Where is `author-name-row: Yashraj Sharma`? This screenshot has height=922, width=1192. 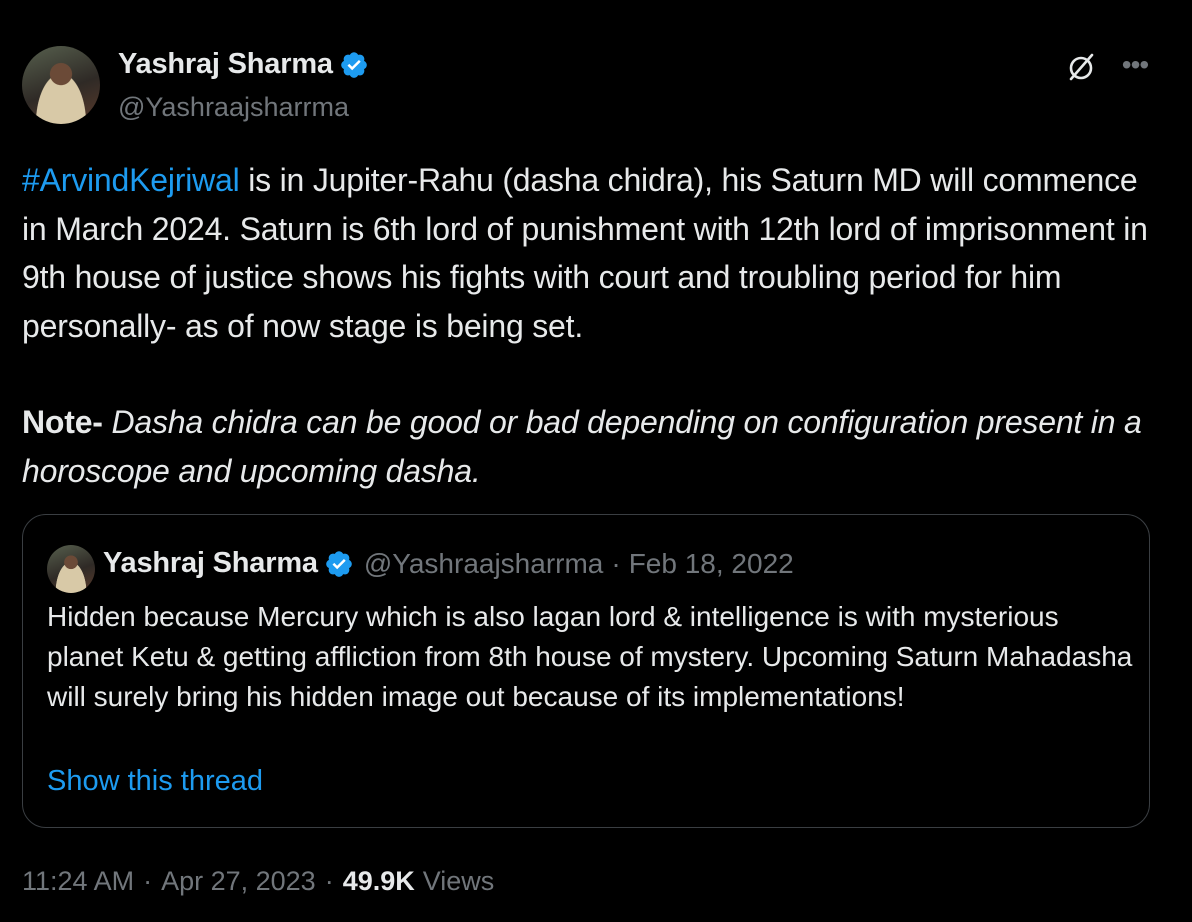
author-name-row: Yashraj Sharma is located at coordinates (243, 64).